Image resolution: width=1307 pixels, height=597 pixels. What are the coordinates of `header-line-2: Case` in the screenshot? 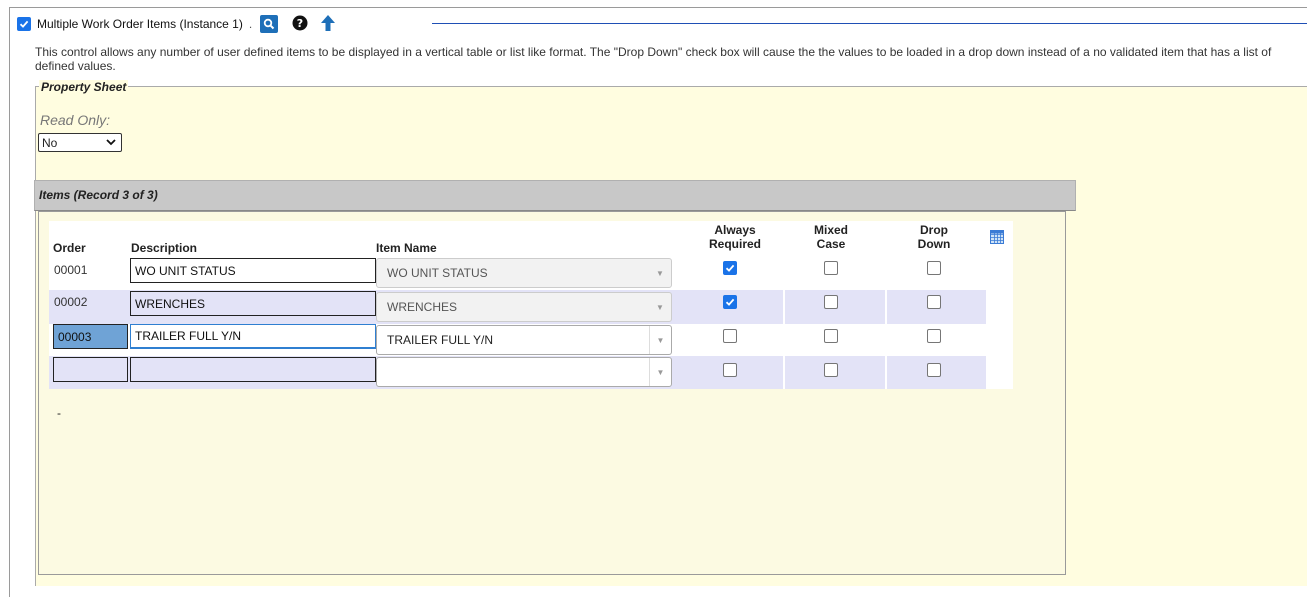 It's located at (831, 244).